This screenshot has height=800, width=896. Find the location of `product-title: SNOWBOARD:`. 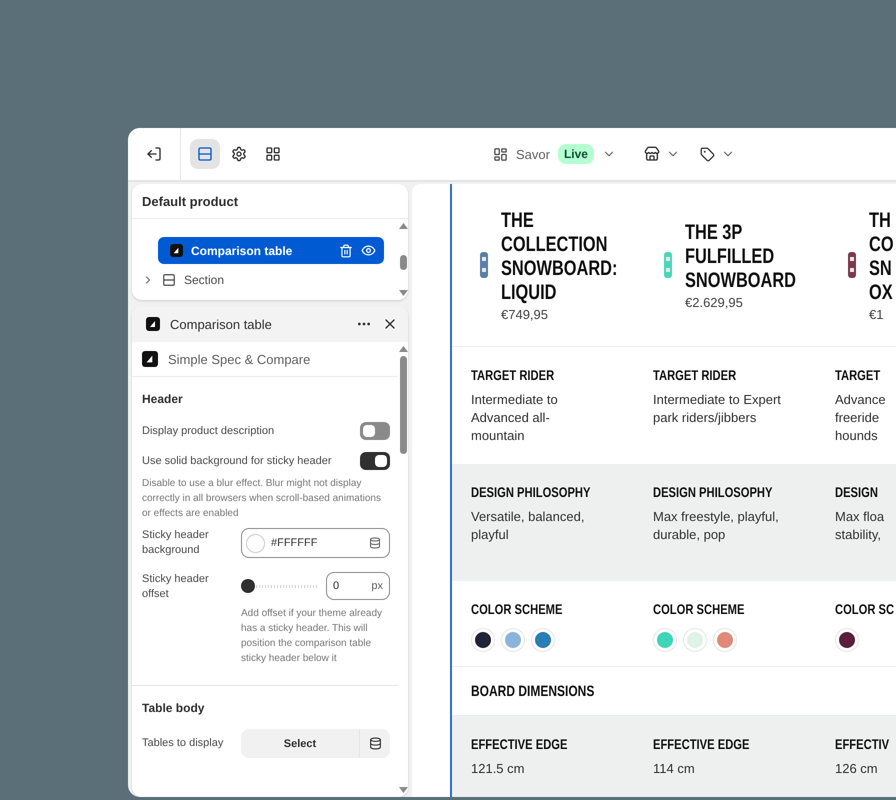

product-title: SNOWBOARD: is located at coordinates (559, 268).